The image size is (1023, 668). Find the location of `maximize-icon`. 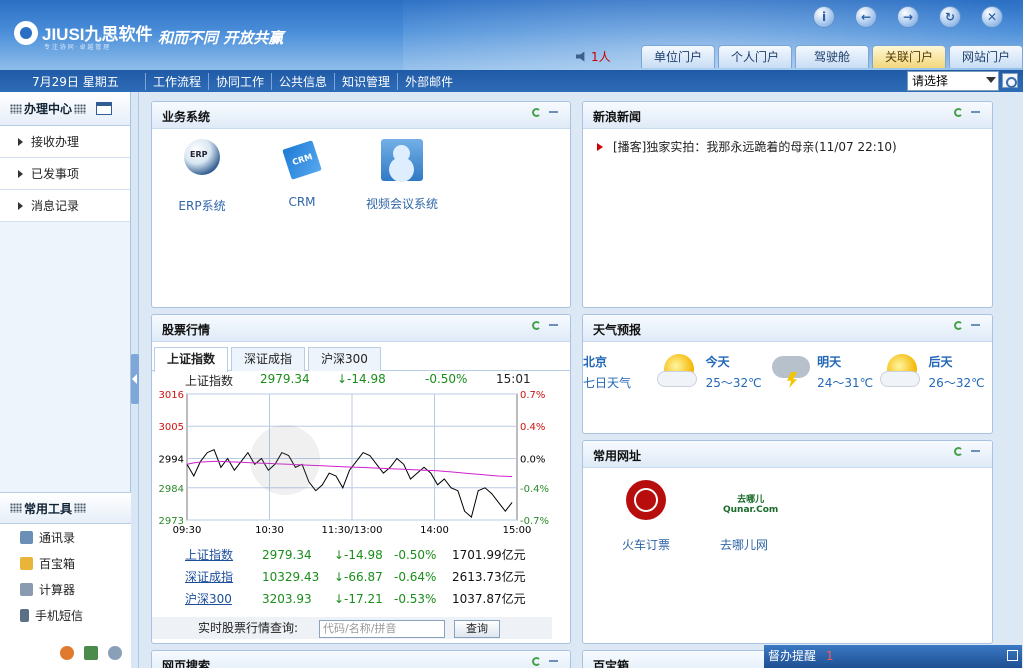

maximize-icon is located at coordinates (1012, 655).